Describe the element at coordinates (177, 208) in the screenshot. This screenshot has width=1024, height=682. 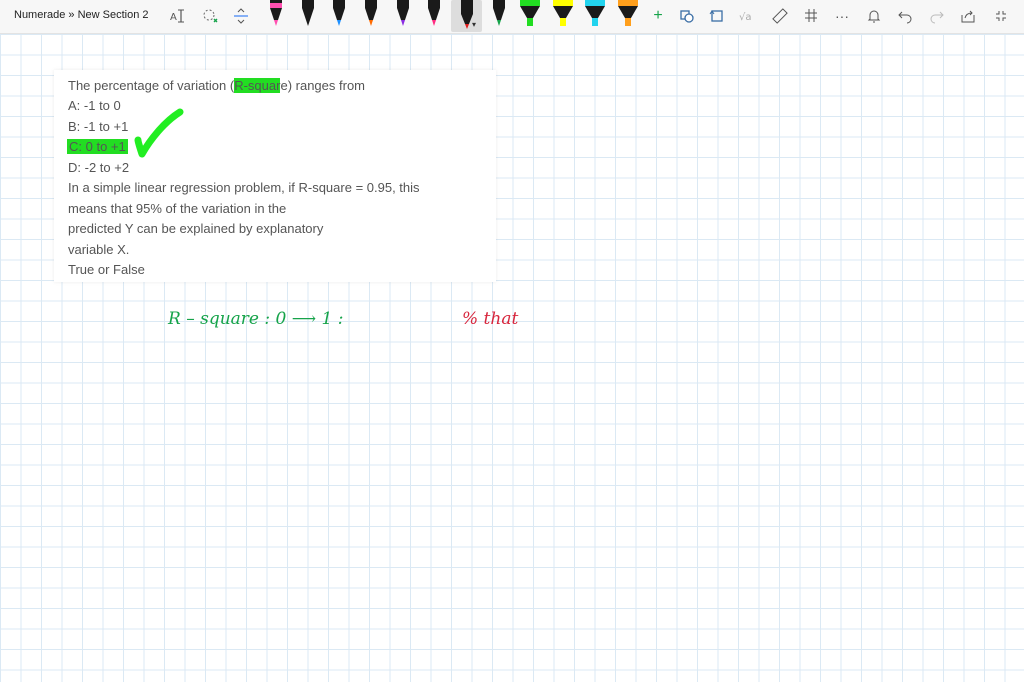
I see `question-2-line-2: means that 95% of the variation in the` at that location.